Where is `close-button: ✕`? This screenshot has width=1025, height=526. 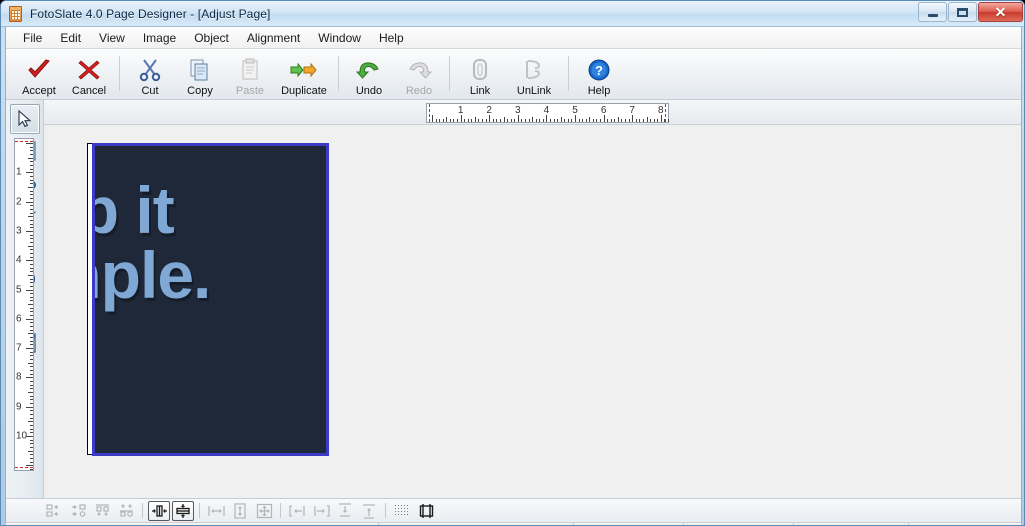
close-button: ✕ is located at coordinates (1000, 12).